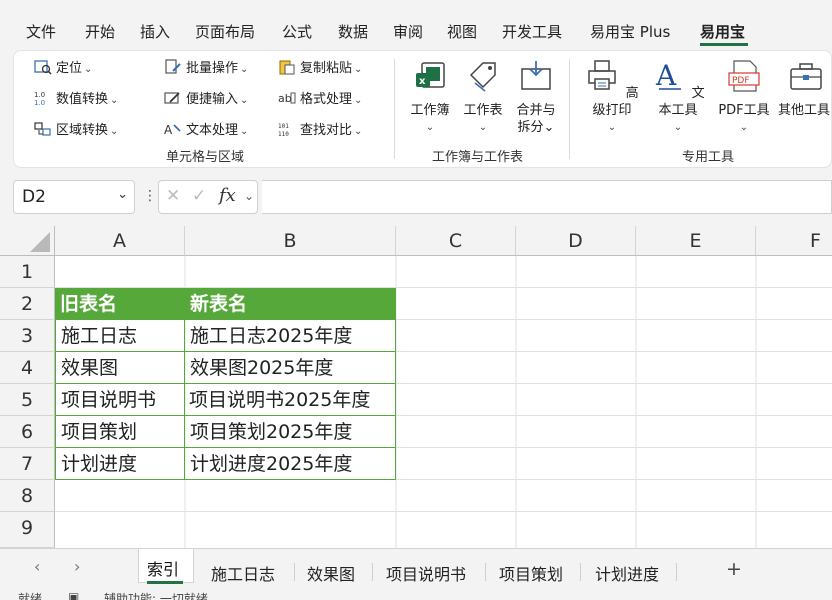  What do you see at coordinates (120, 241) in the screenshot?
I see `column-header-a: A` at bounding box center [120, 241].